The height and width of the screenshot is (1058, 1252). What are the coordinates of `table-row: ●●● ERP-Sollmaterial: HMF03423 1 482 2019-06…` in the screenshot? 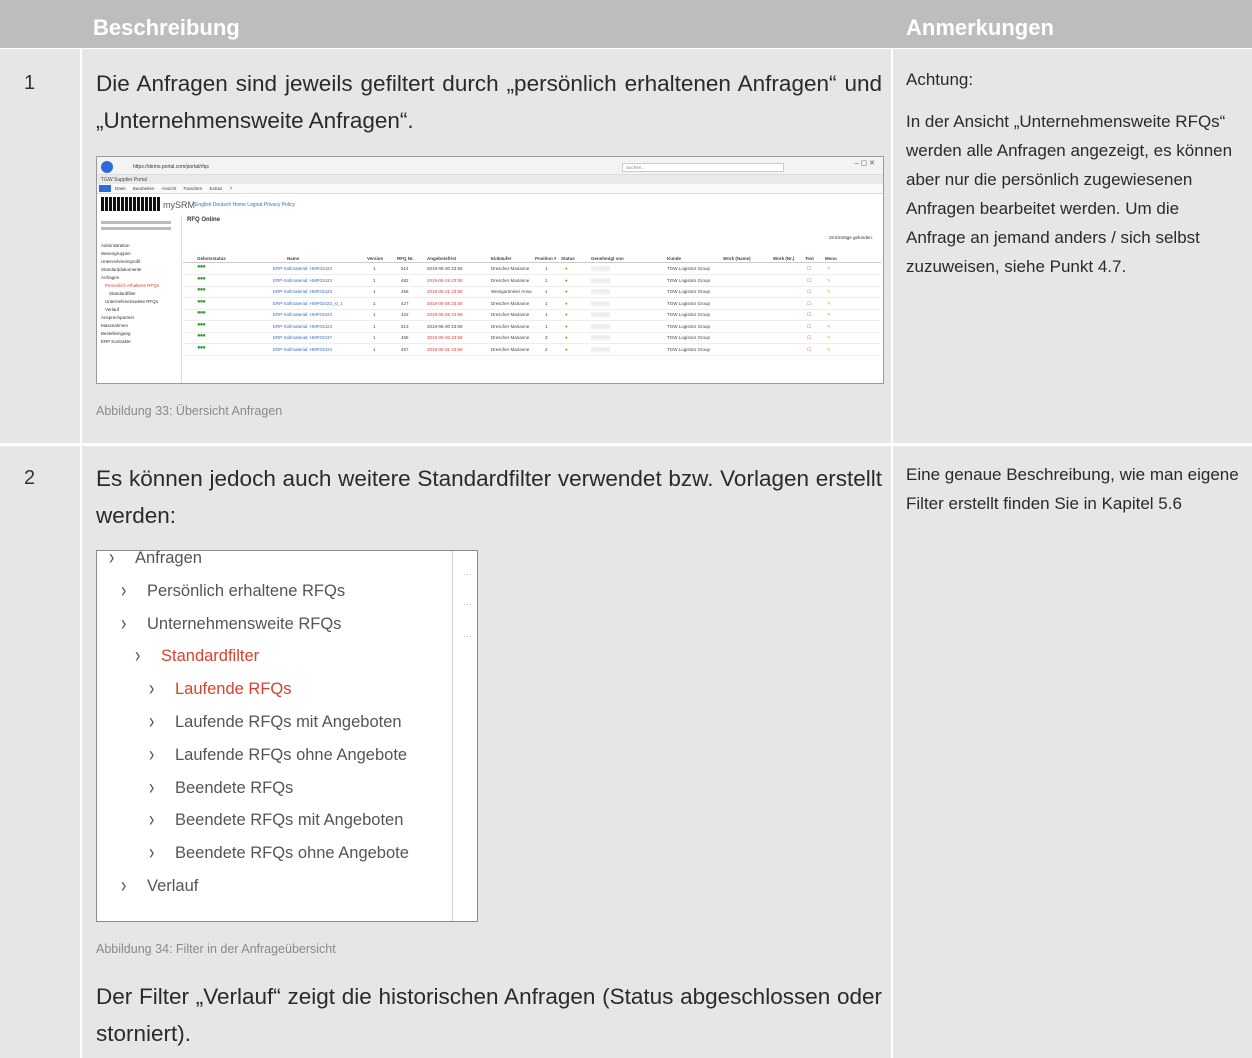 It's located at (532, 281).